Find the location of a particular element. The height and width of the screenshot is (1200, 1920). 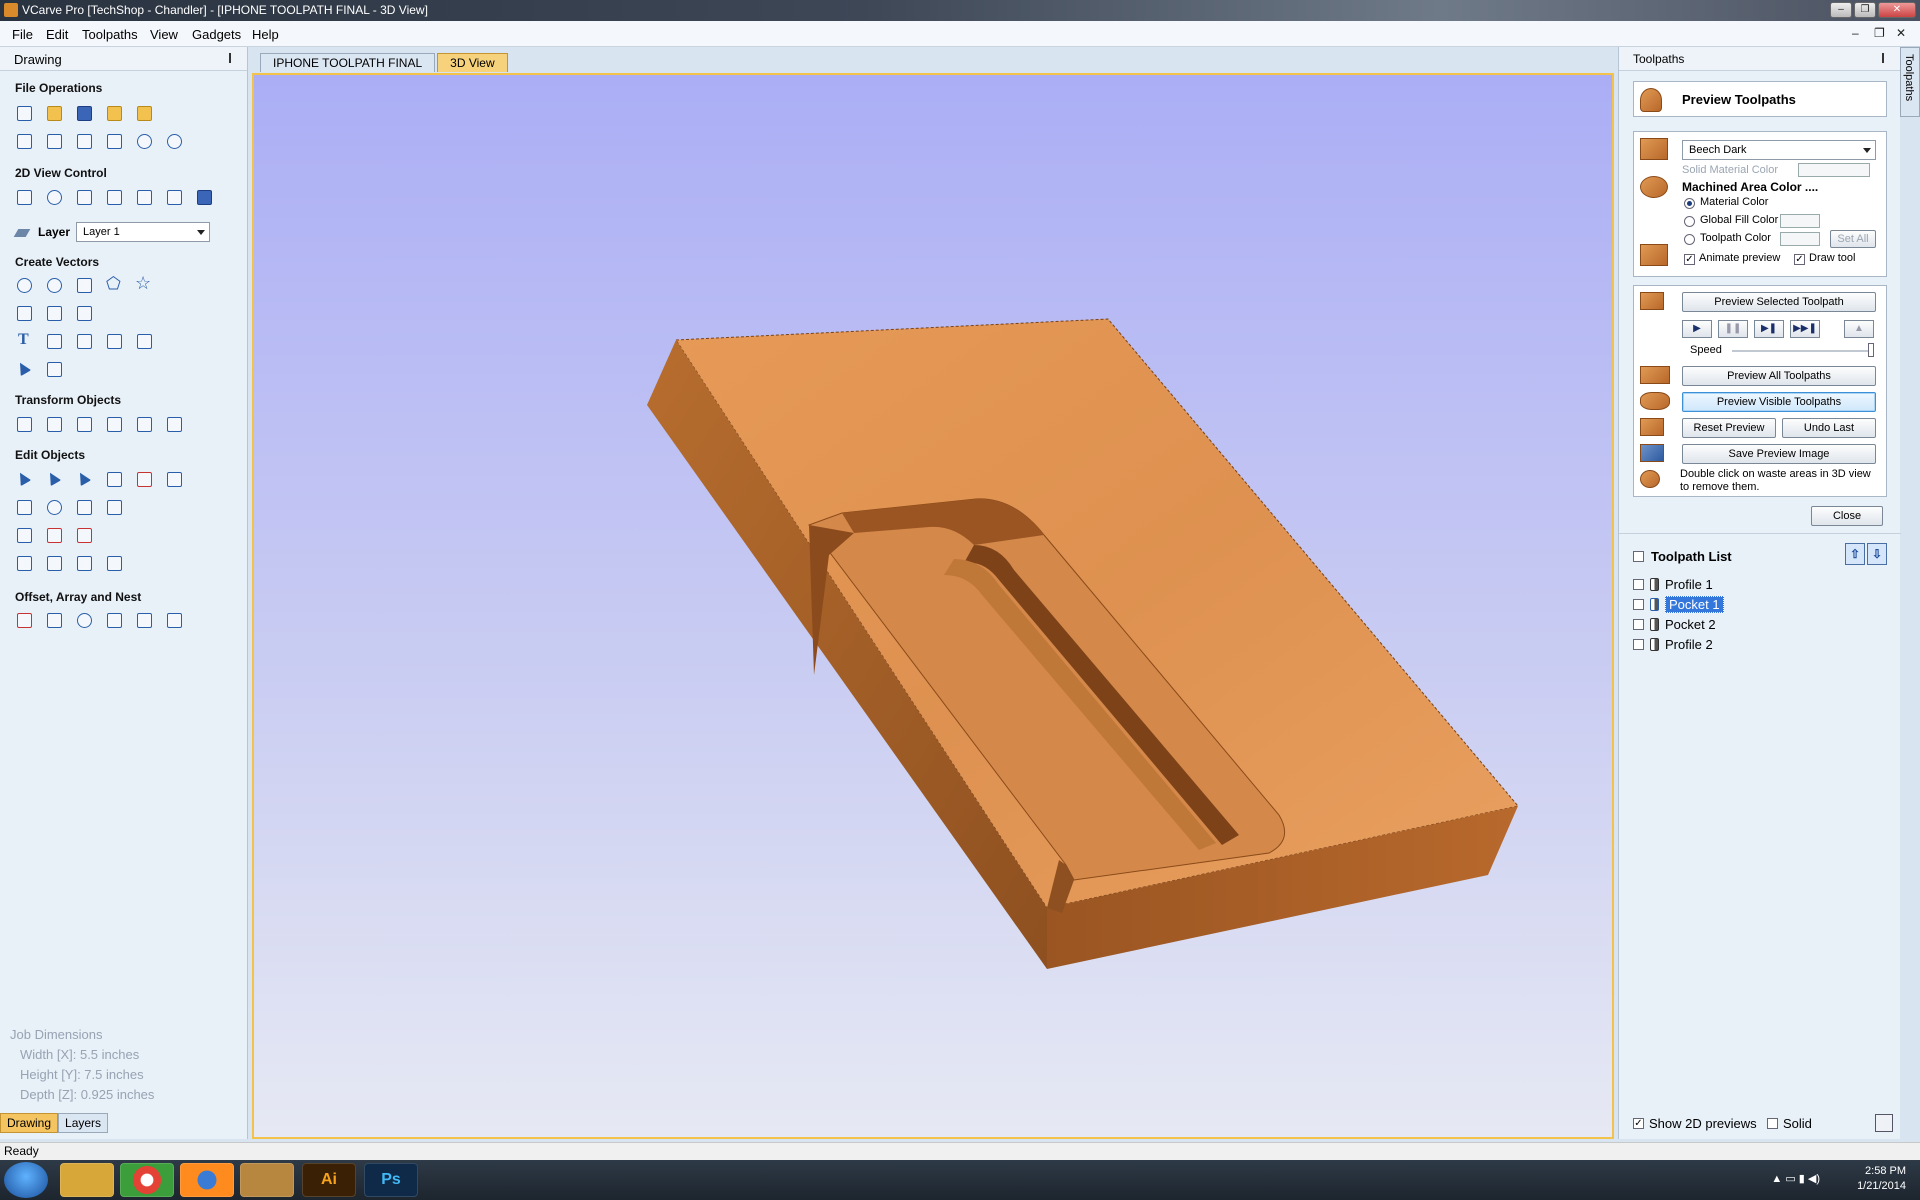

set-all-button: Set All is located at coordinates (1853, 239).